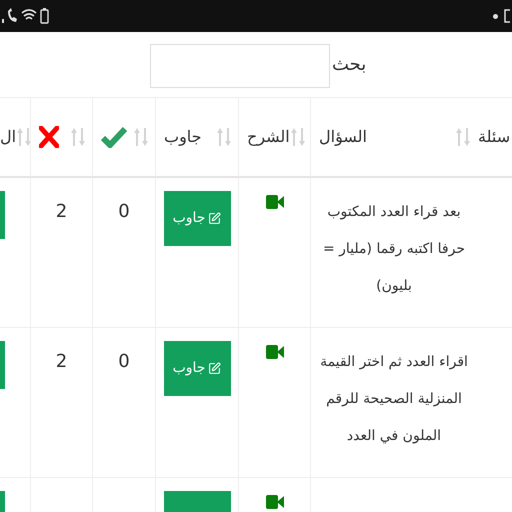 This screenshot has width=512, height=512. I want to click on question-text: اقراء العدد ثم اختر القيمة المنزلية الصحيحة للرقم الملون في العدد, so click(394, 399).